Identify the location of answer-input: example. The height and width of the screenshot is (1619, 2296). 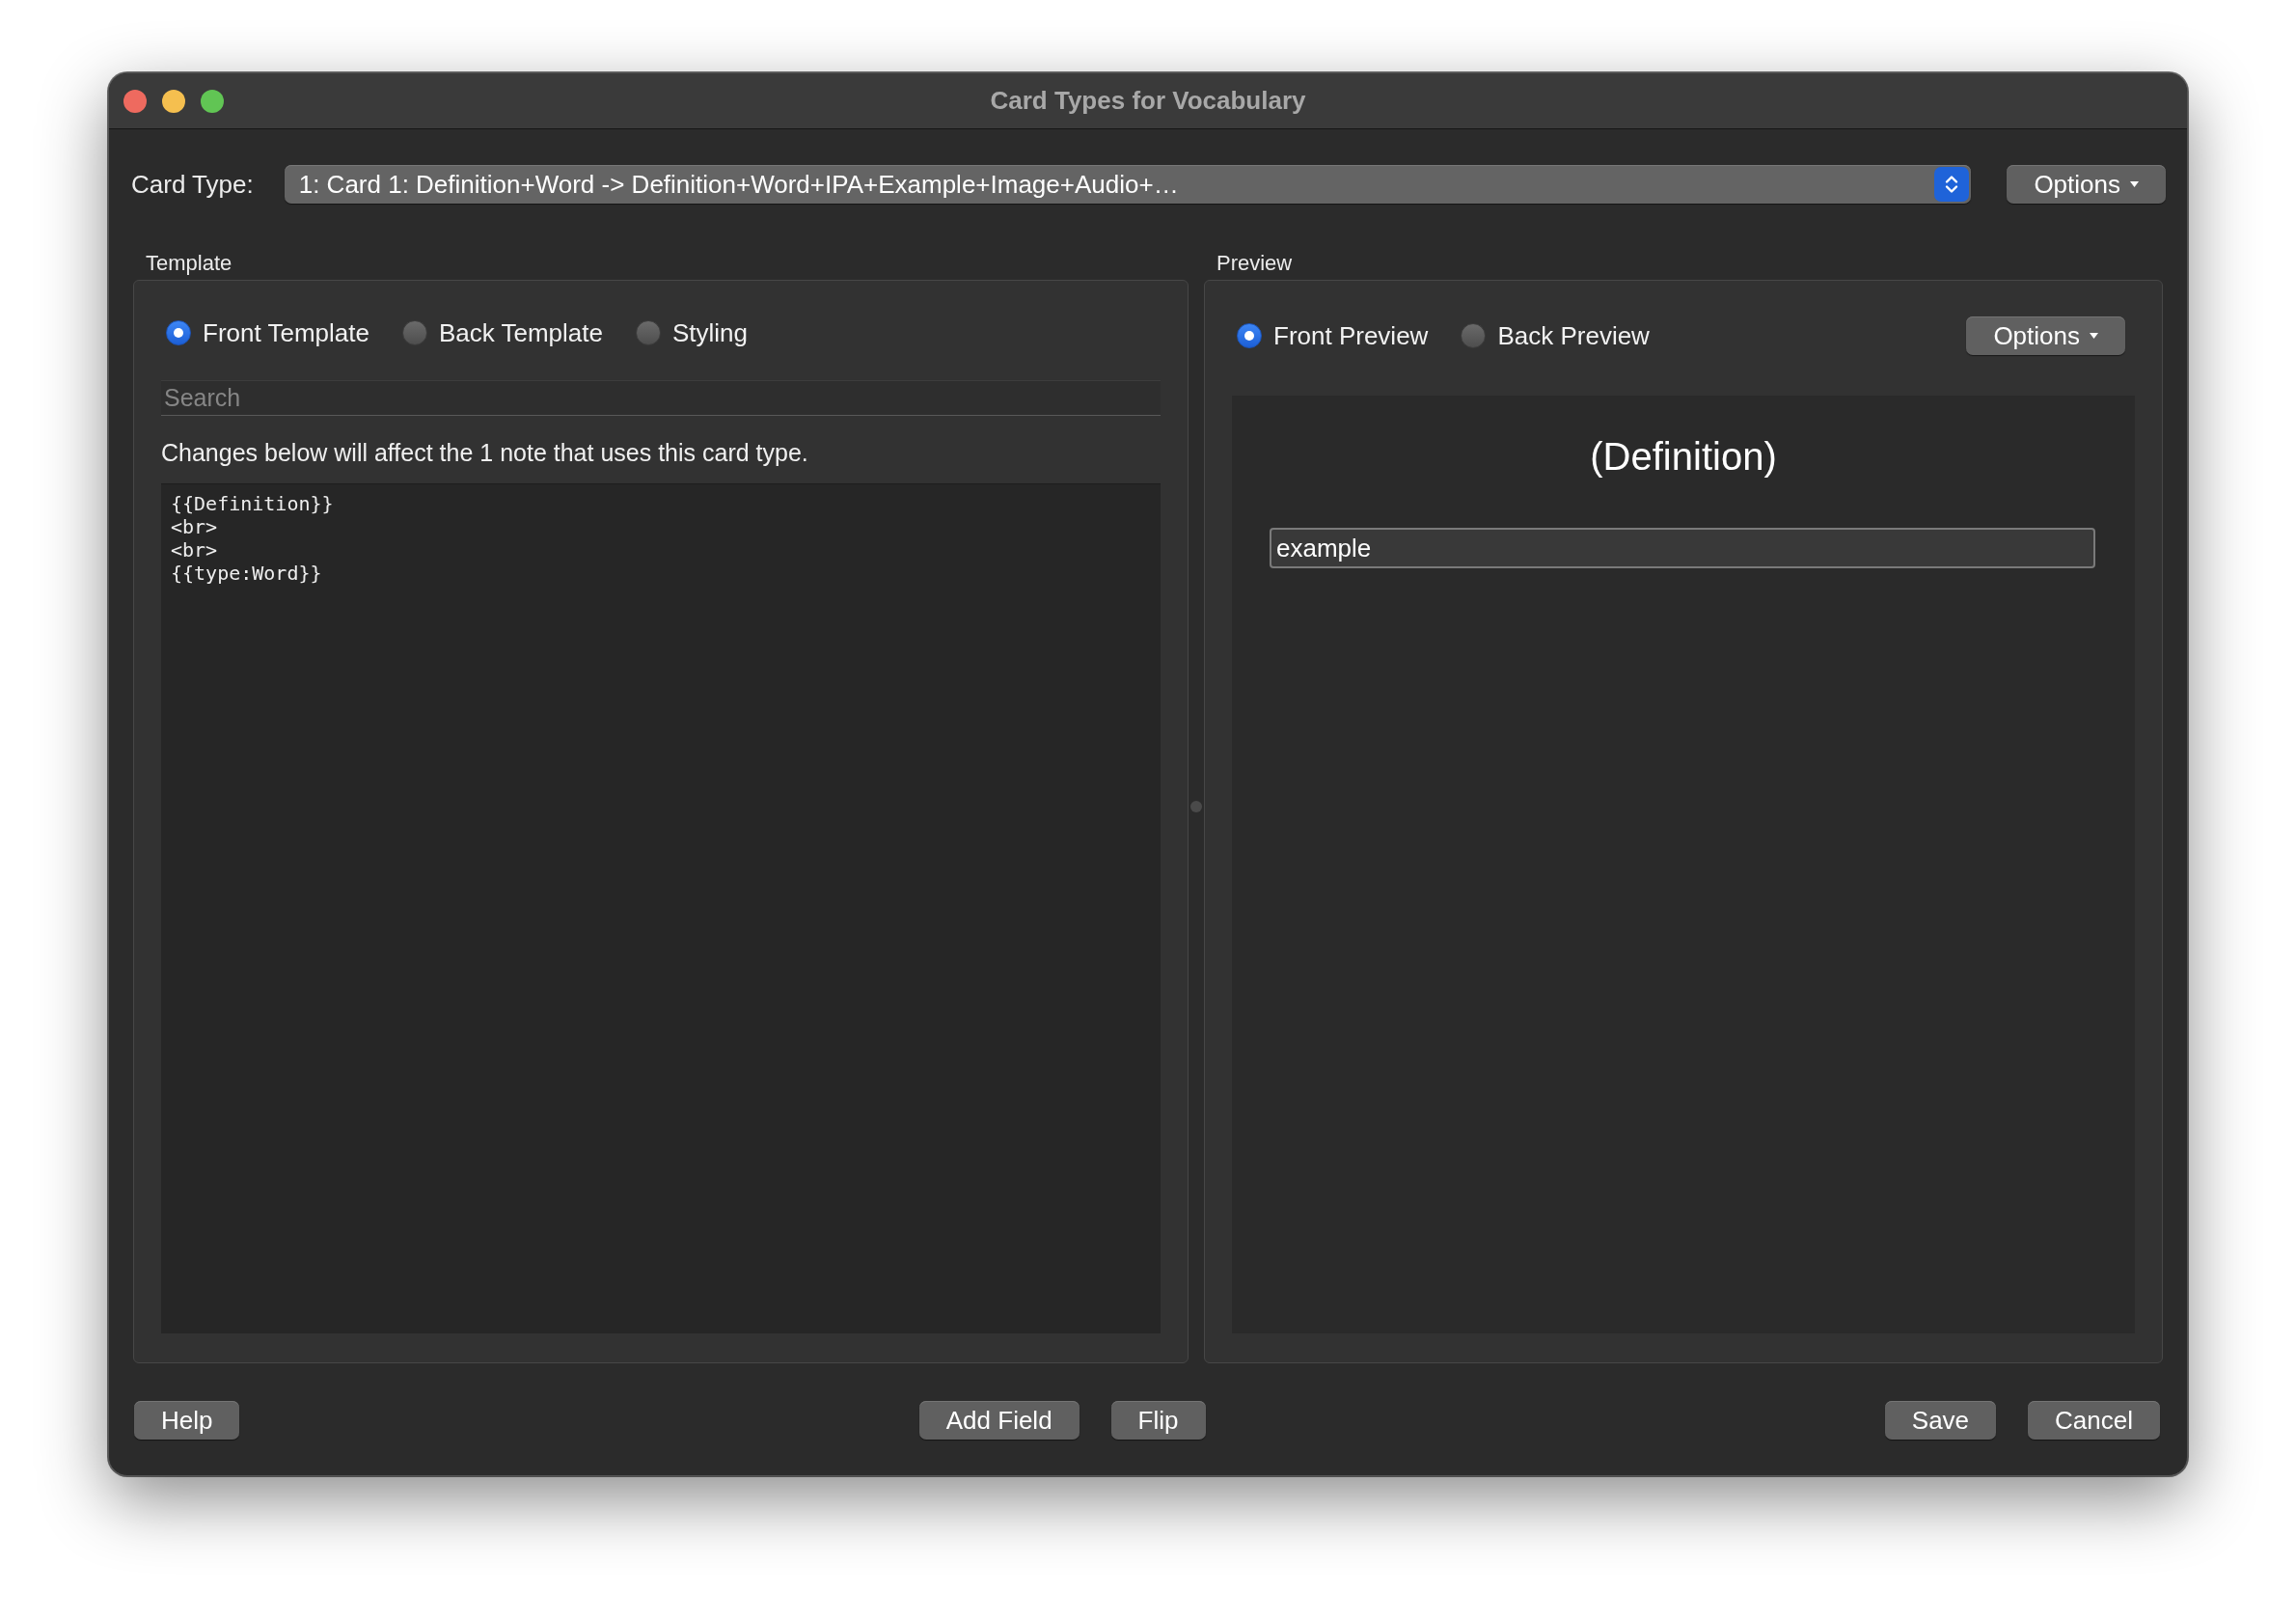
(1682, 548).